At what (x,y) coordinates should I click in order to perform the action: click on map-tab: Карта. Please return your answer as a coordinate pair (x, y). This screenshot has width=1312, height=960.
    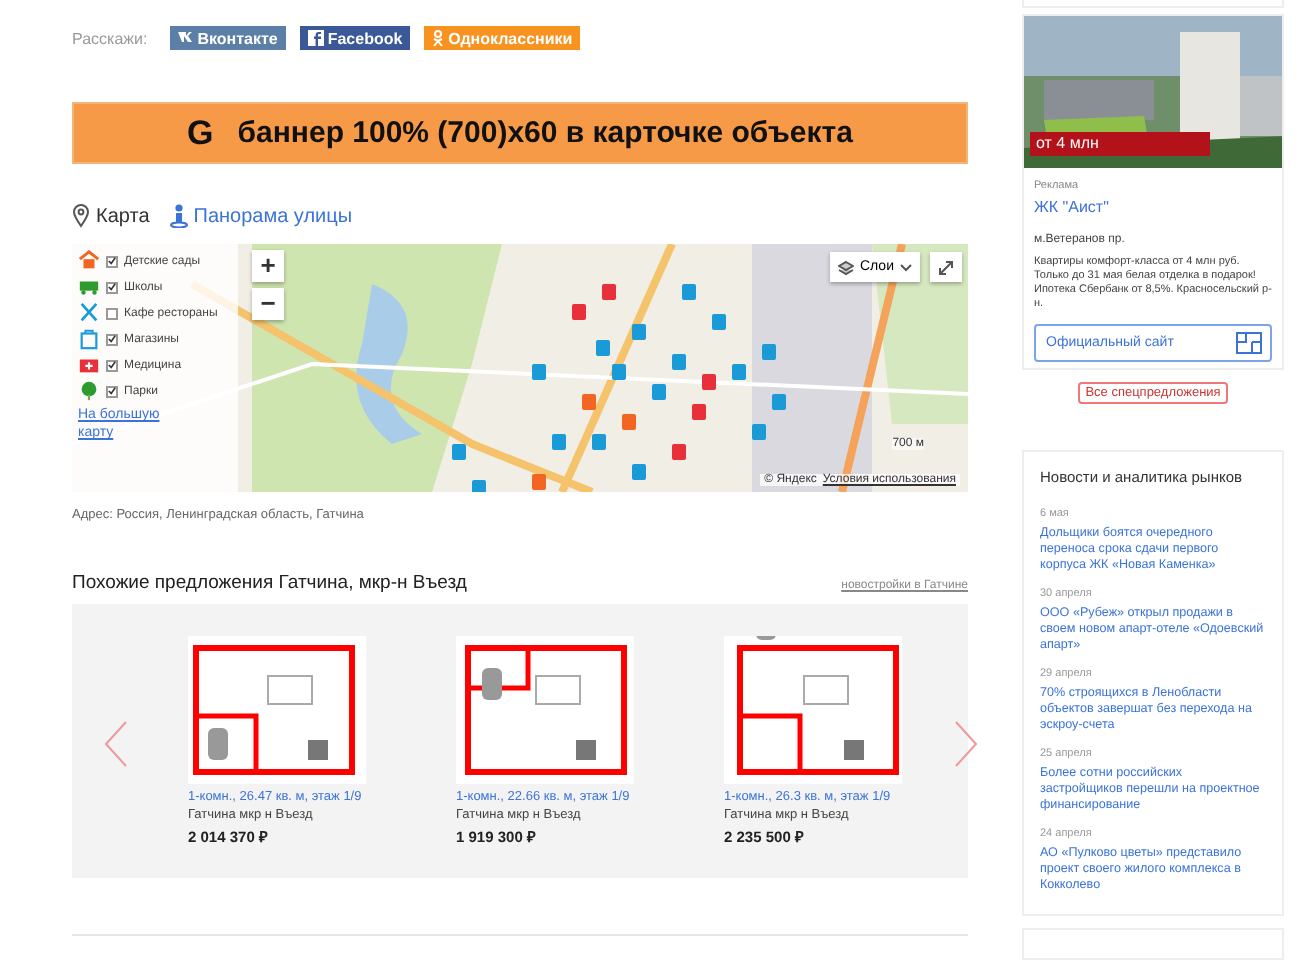
    Looking at the image, I should click on (111, 216).